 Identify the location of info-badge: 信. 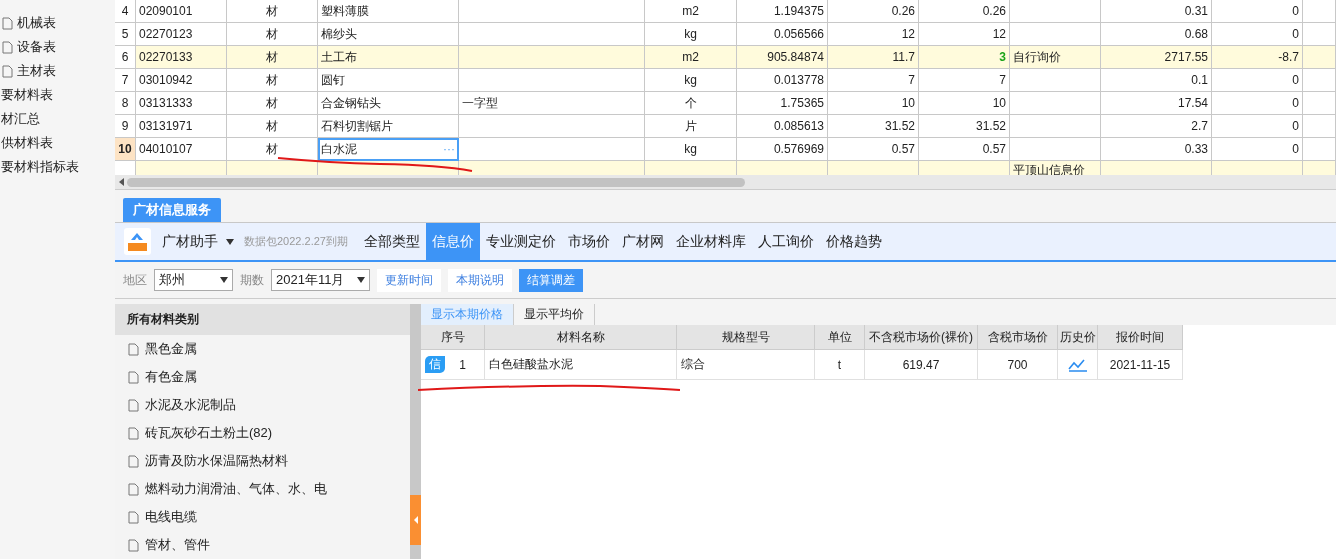
(435, 364).